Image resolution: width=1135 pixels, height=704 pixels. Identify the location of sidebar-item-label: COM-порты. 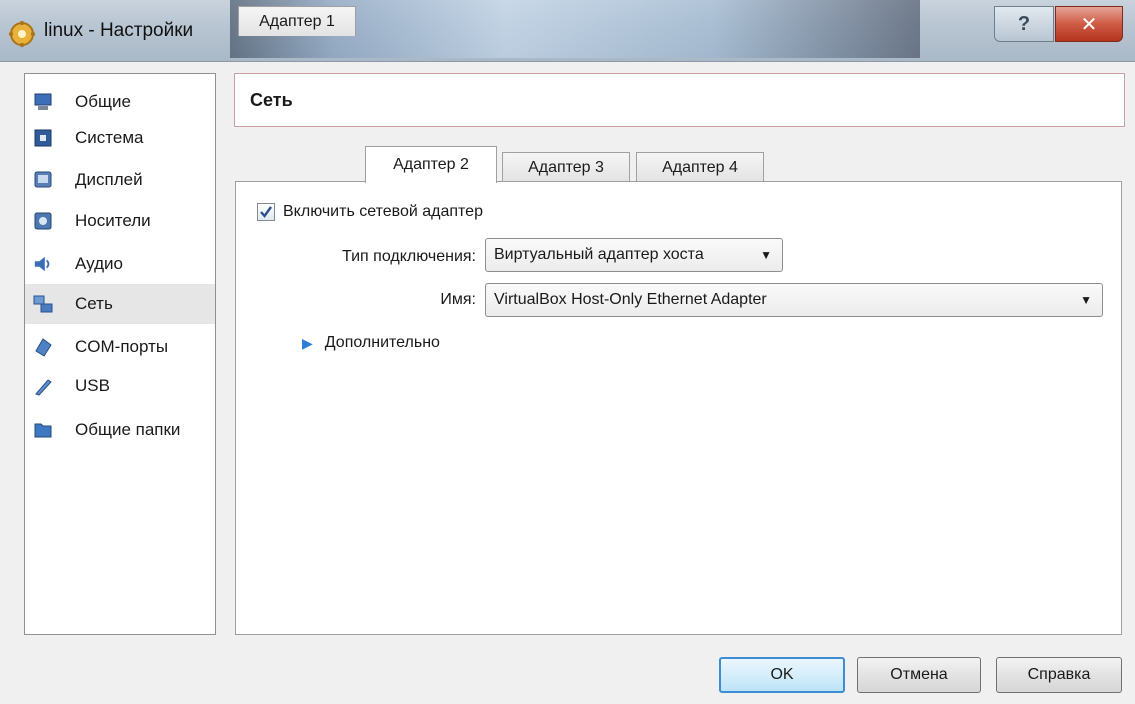
(122, 346).